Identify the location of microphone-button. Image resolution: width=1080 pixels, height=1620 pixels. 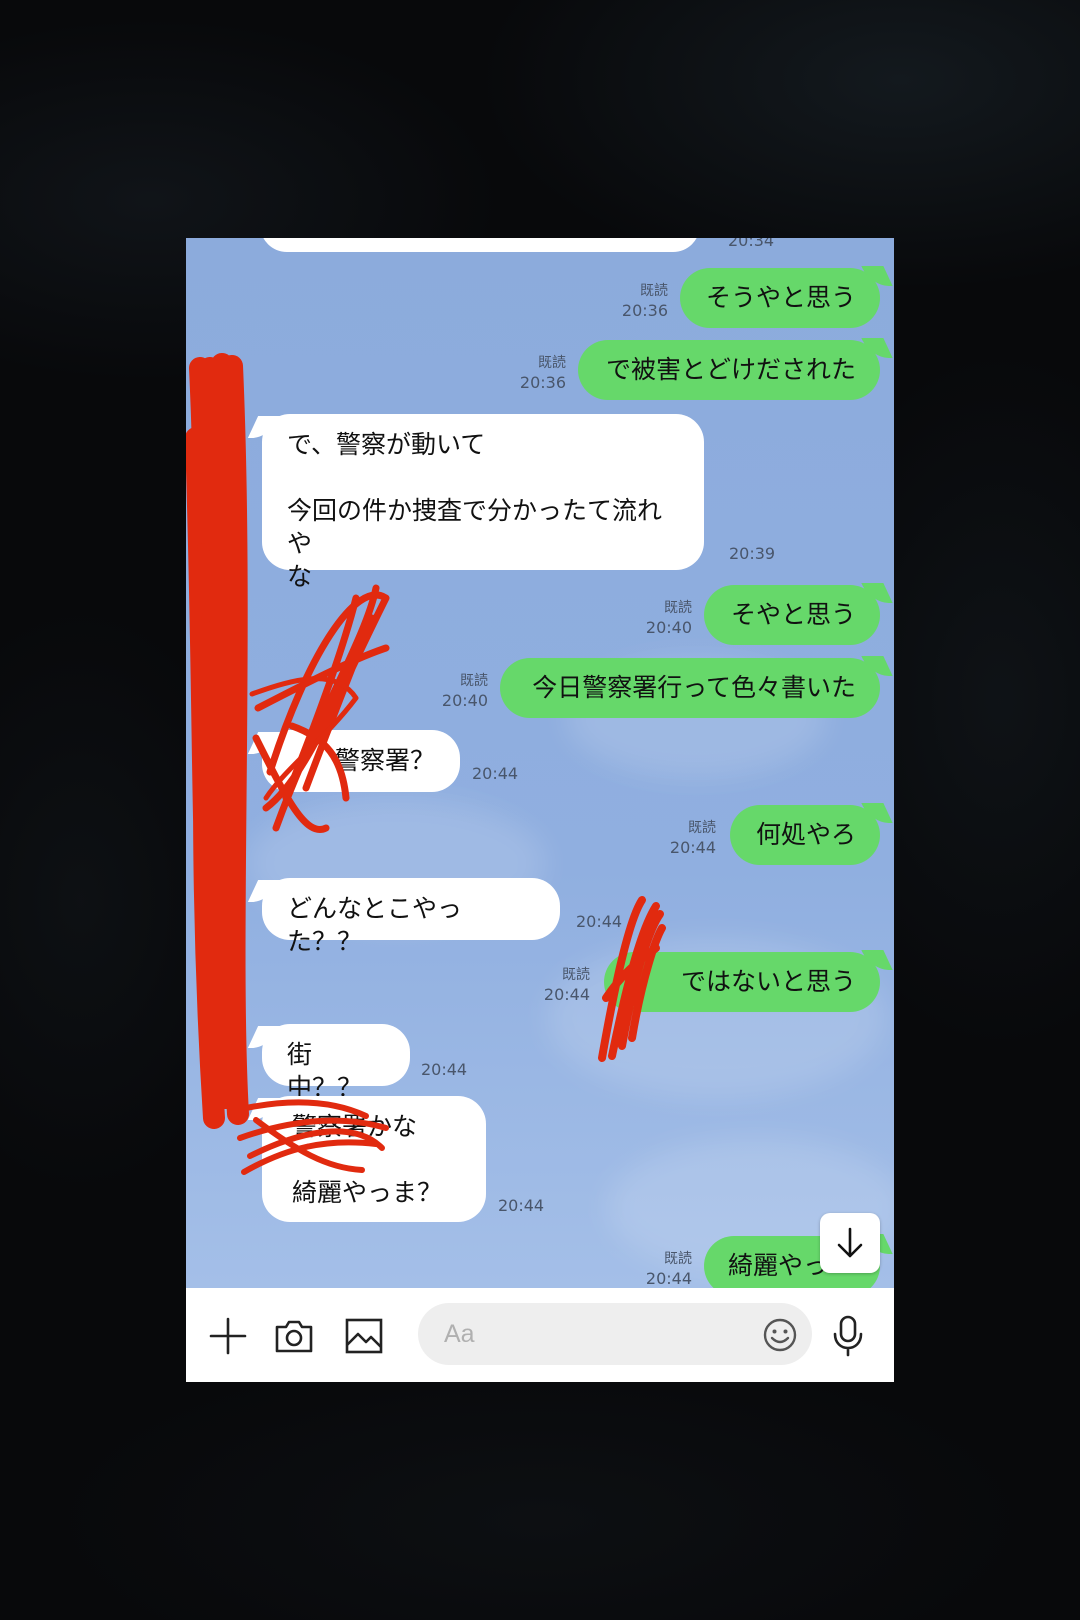
(848, 1336).